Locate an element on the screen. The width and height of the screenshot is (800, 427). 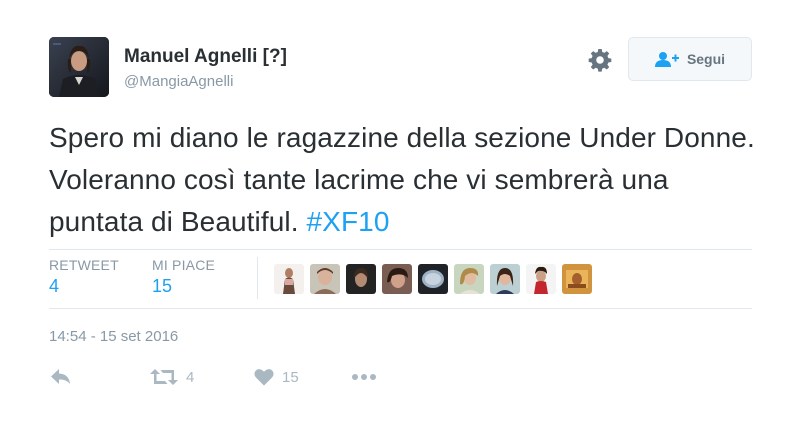
like-stat-count: 15 is located at coordinates (162, 286).